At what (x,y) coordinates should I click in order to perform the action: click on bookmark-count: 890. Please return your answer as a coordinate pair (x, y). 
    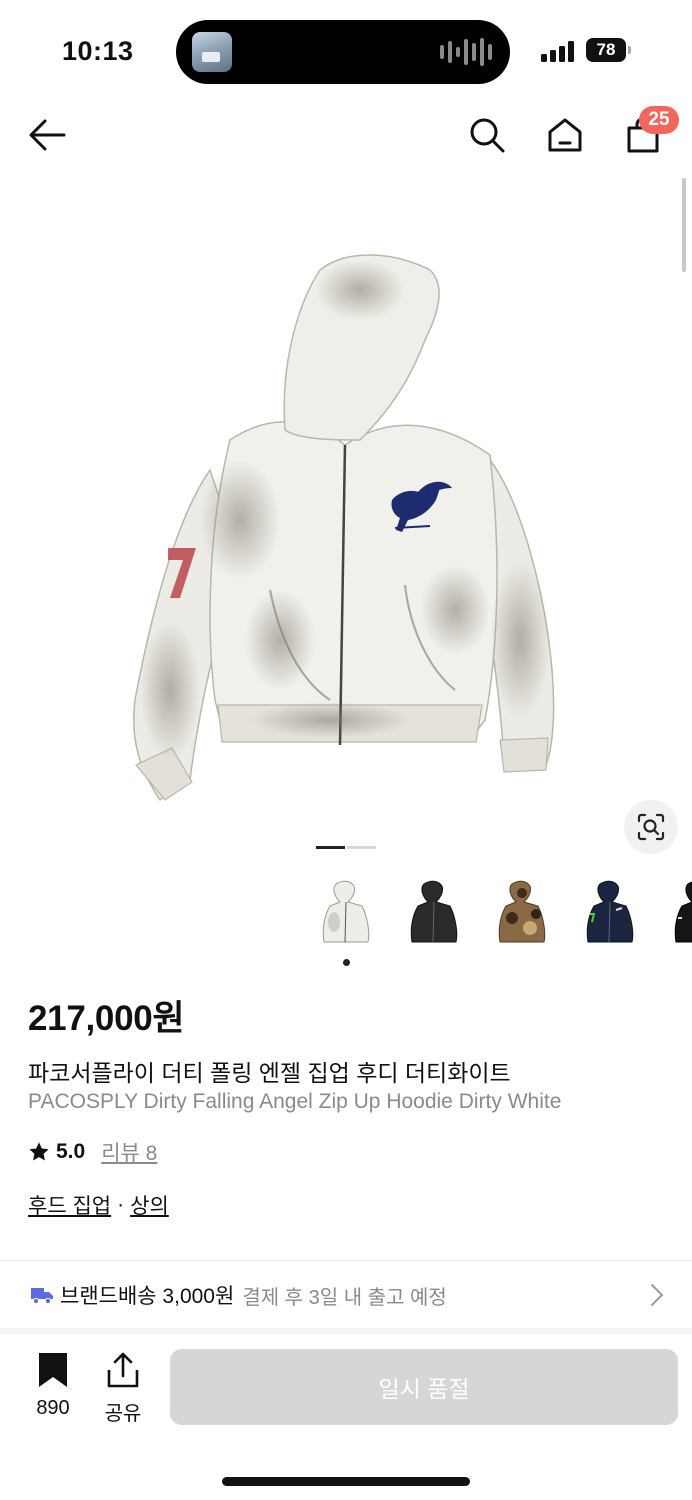
    Looking at the image, I should click on (53, 1408).